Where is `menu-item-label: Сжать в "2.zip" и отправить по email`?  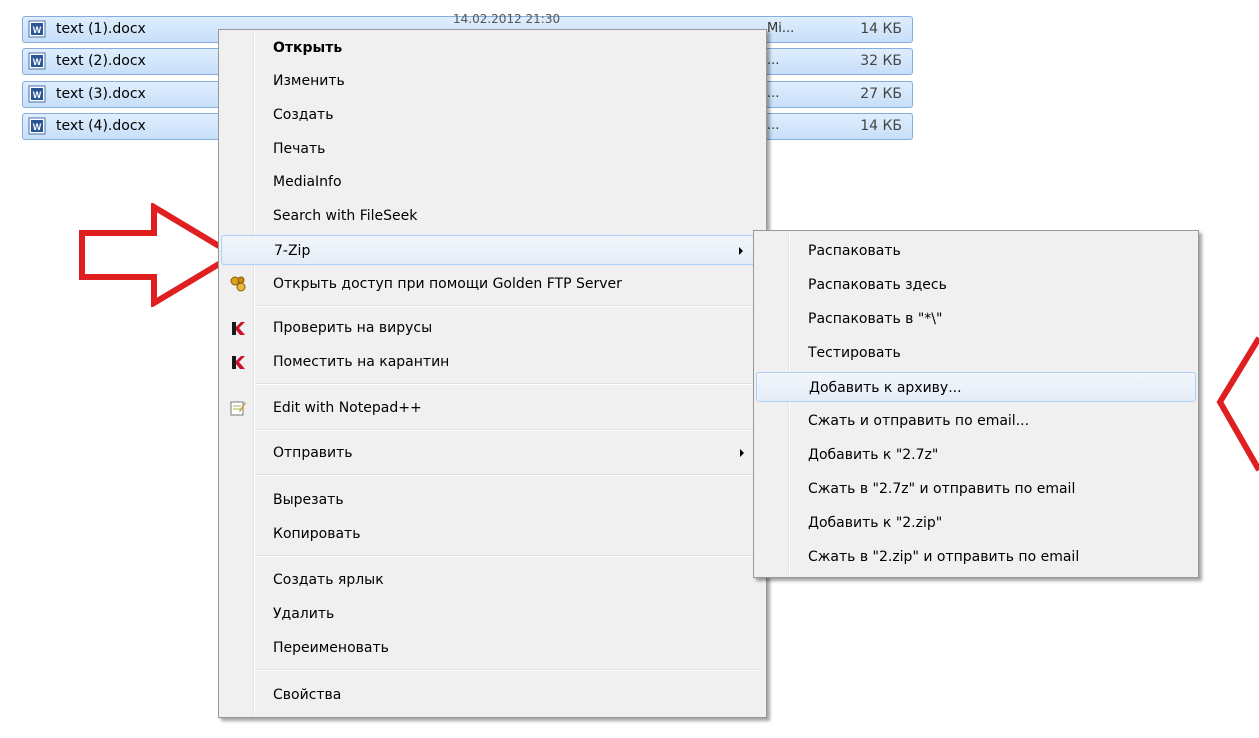 menu-item-label: Сжать в "2.zip" и отправить по email is located at coordinates (944, 557).